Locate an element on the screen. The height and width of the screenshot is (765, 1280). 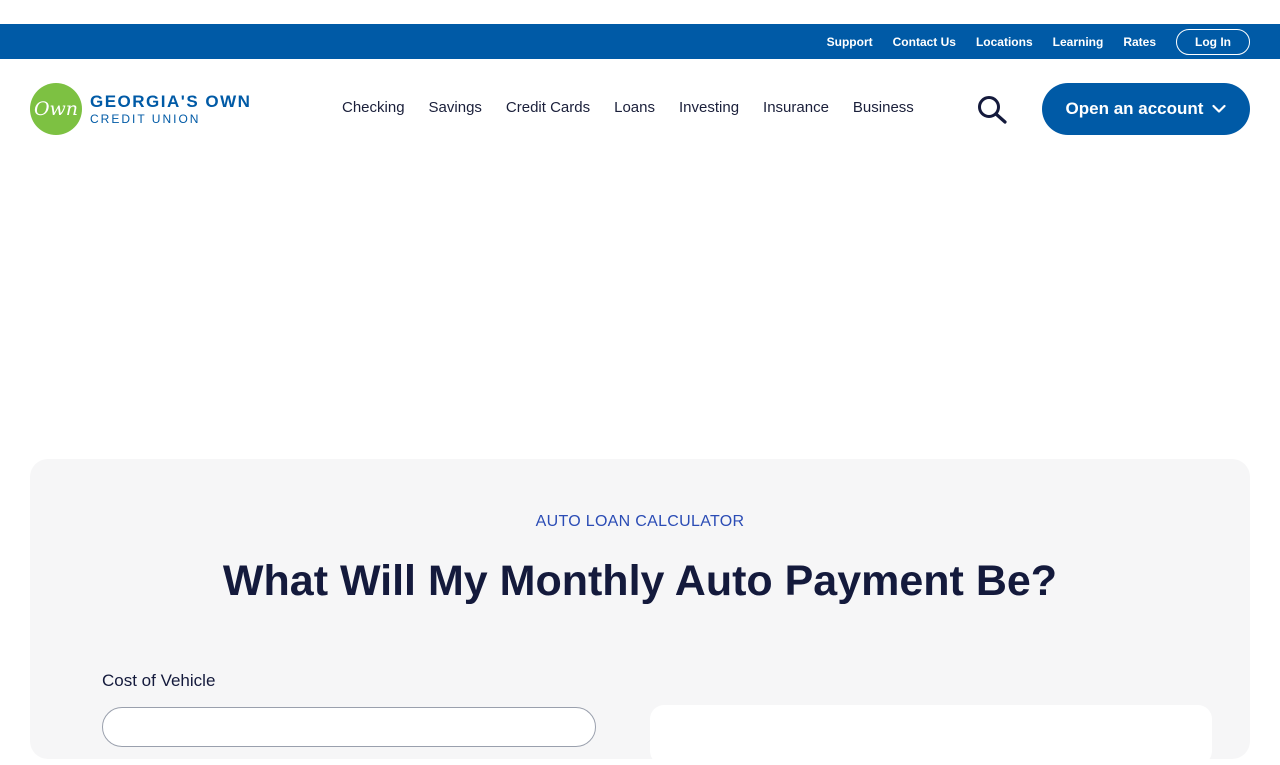
brand-logo: Own GEORGIA'S OWN CREDIT UNION is located at coordinates (140, 109).